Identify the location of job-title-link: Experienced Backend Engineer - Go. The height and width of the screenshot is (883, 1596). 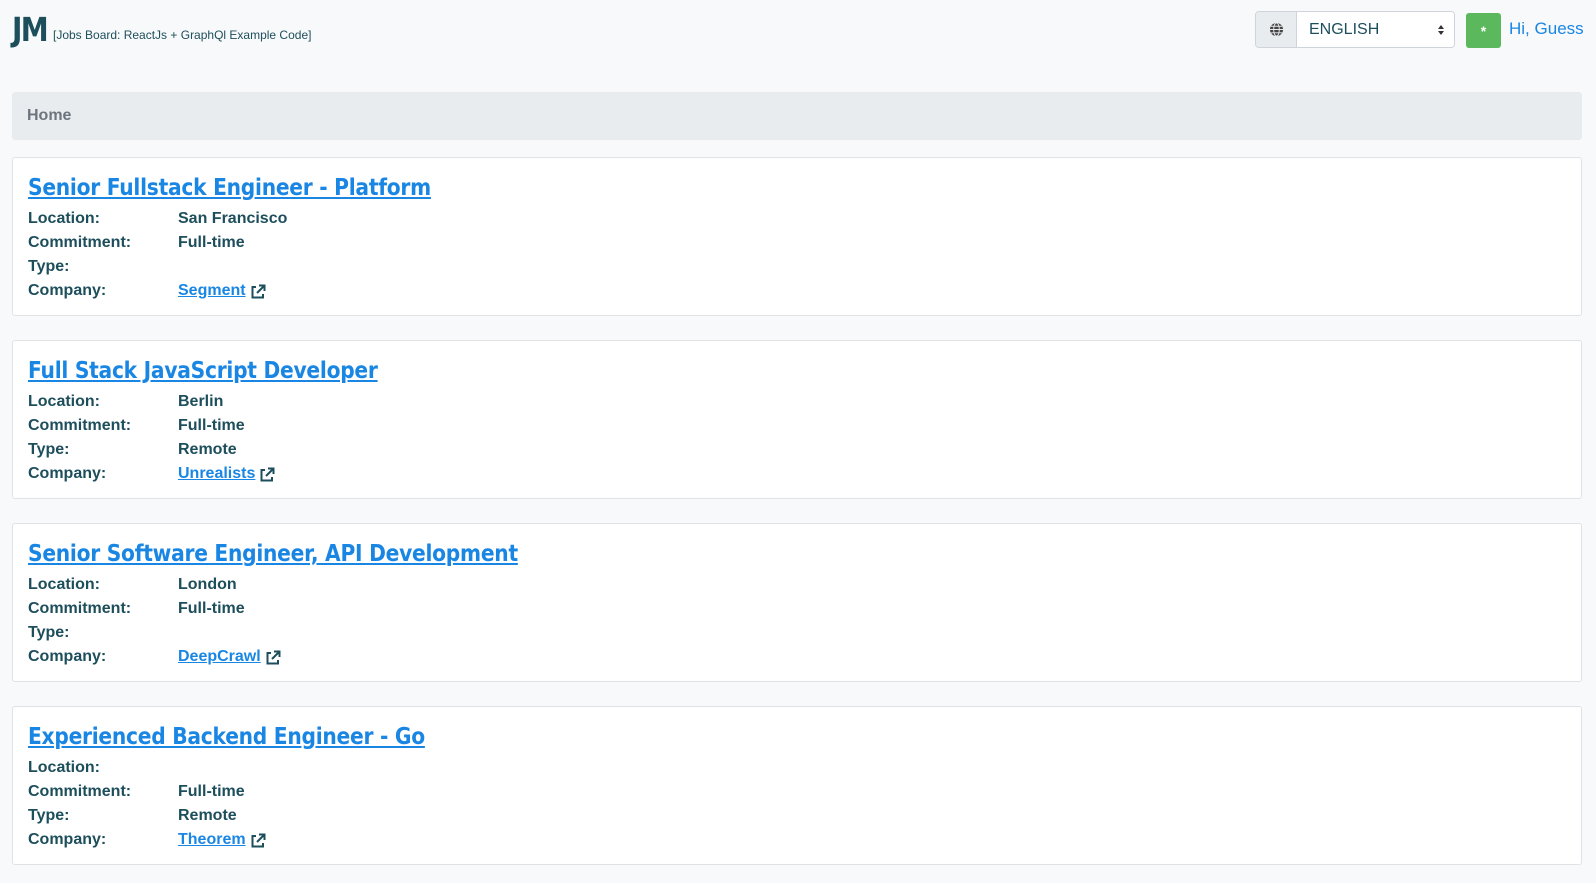
(226, 737).